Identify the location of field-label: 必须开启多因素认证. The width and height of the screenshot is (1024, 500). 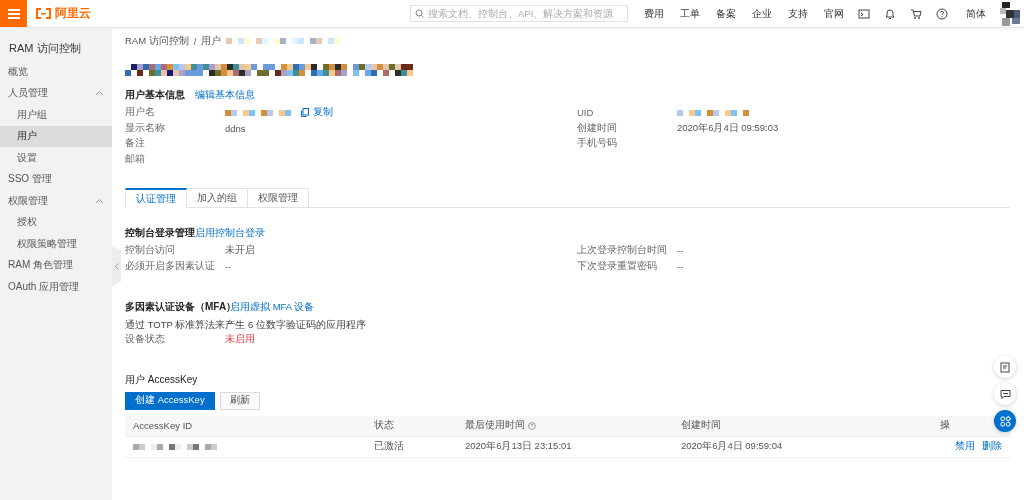
(170, 266).